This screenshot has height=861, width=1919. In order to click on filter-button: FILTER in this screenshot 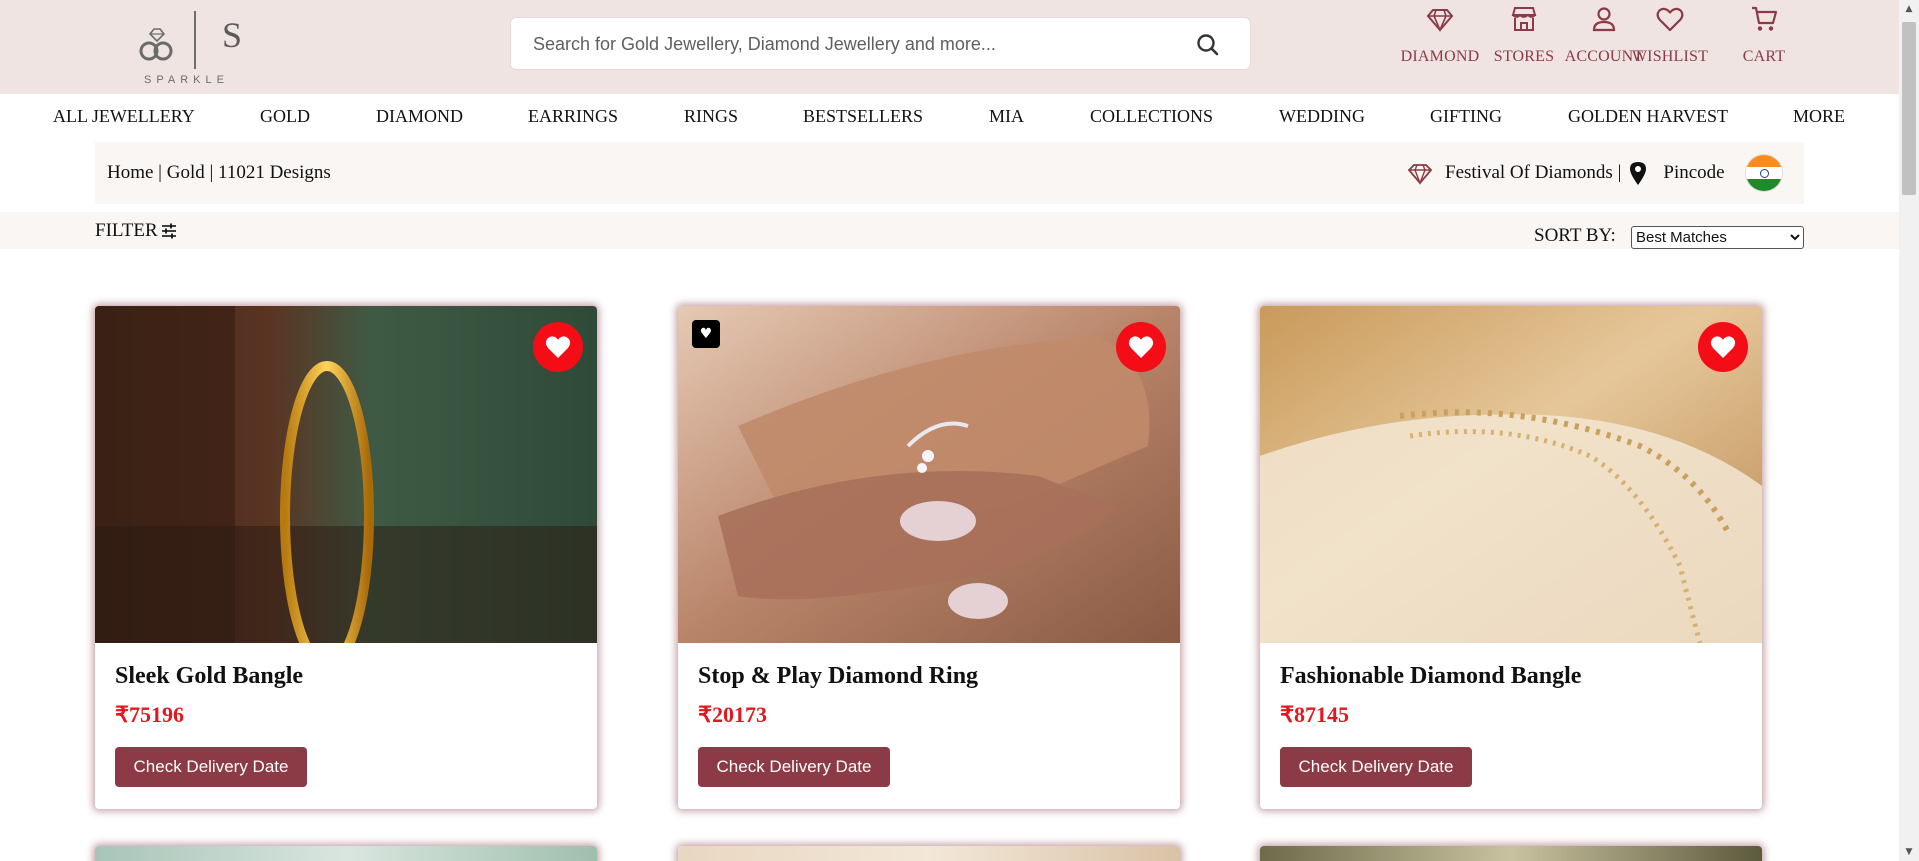, I will do `click(136, 231)`.